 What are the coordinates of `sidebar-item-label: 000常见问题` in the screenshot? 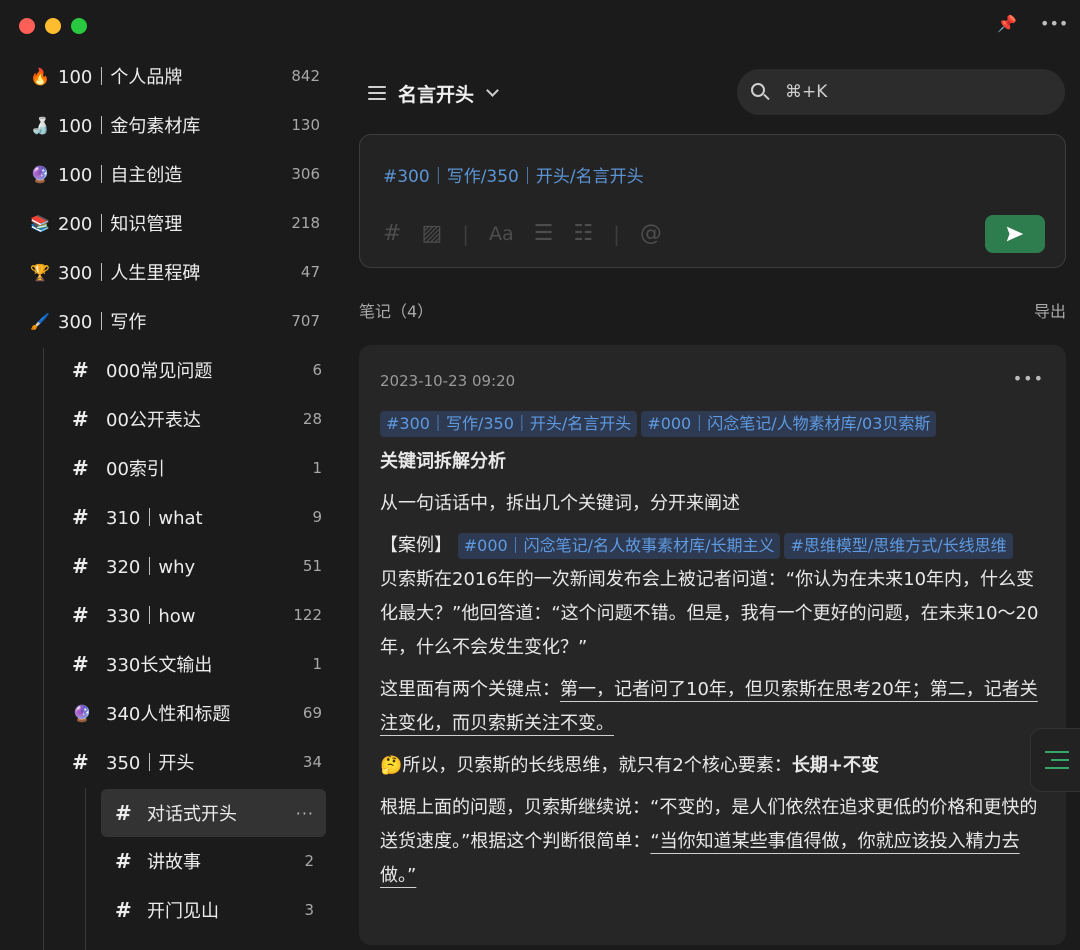 It's located at (159, 371).